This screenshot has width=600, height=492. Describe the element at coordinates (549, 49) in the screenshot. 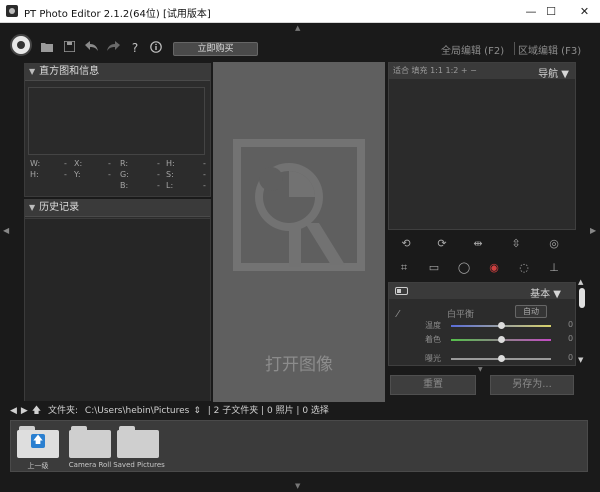

I see `tab-region-edit: 区域编辑 (F3)` at that location.